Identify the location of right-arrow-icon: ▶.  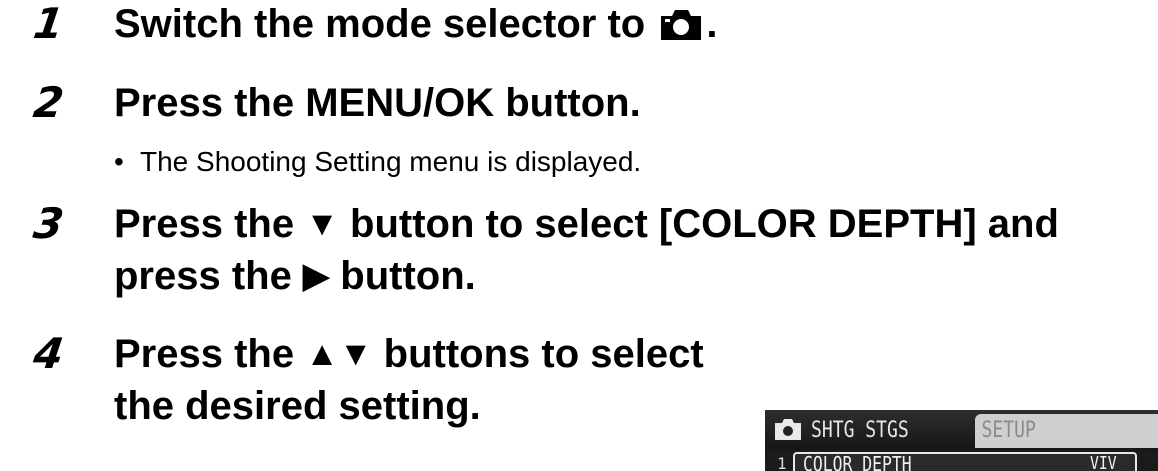
(316, 276).